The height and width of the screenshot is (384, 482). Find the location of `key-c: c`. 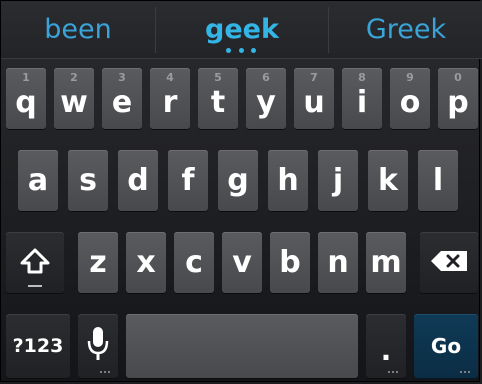

key-c: c is located at coordinates (194, 262).